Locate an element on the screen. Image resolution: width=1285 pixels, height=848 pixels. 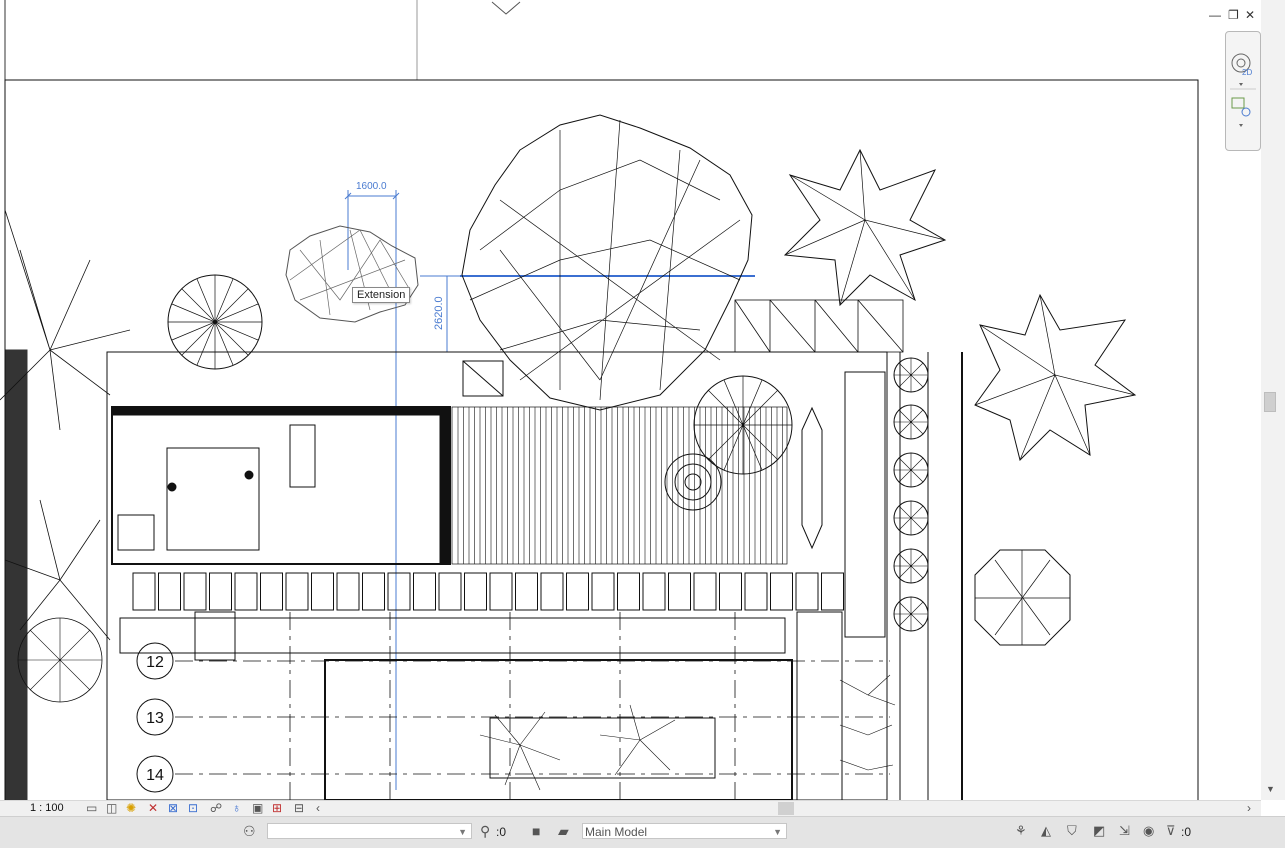
vertical-scrollbar: ▼ is located at coordinates (1273, 400).